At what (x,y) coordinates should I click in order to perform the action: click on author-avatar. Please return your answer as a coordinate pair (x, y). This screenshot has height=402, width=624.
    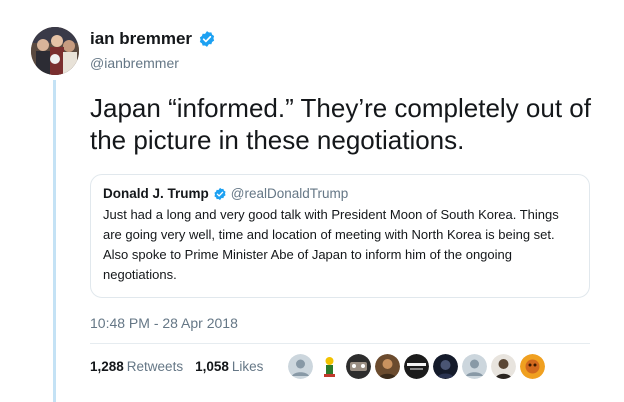
    Looking at the image, I should click on (55, 51).